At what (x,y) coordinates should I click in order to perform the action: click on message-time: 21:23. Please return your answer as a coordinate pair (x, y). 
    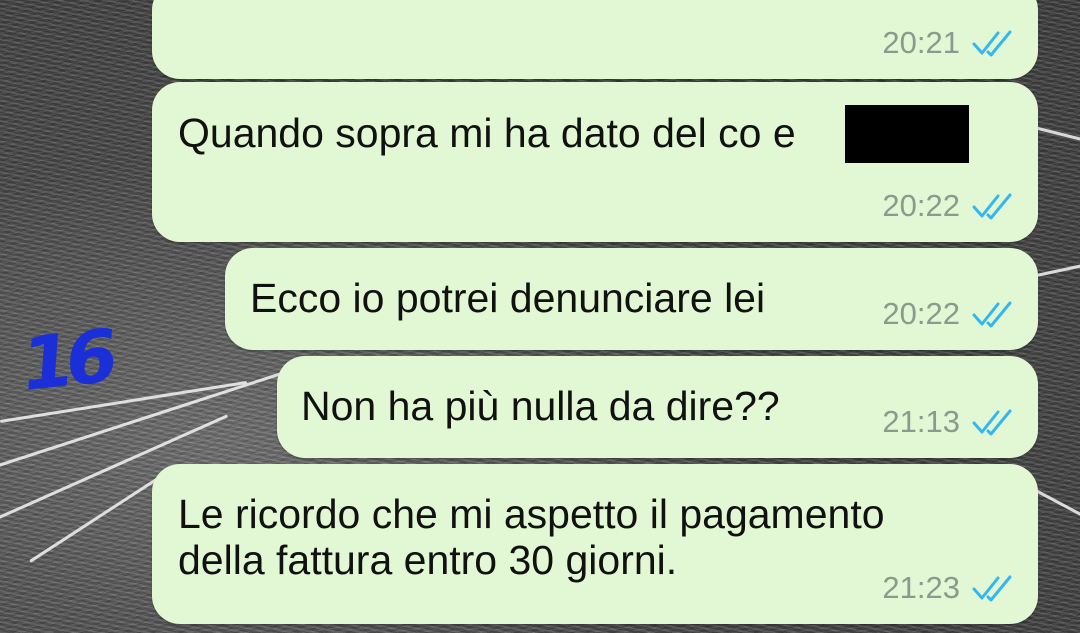
    Looking at the image, I should click on (921, 587).